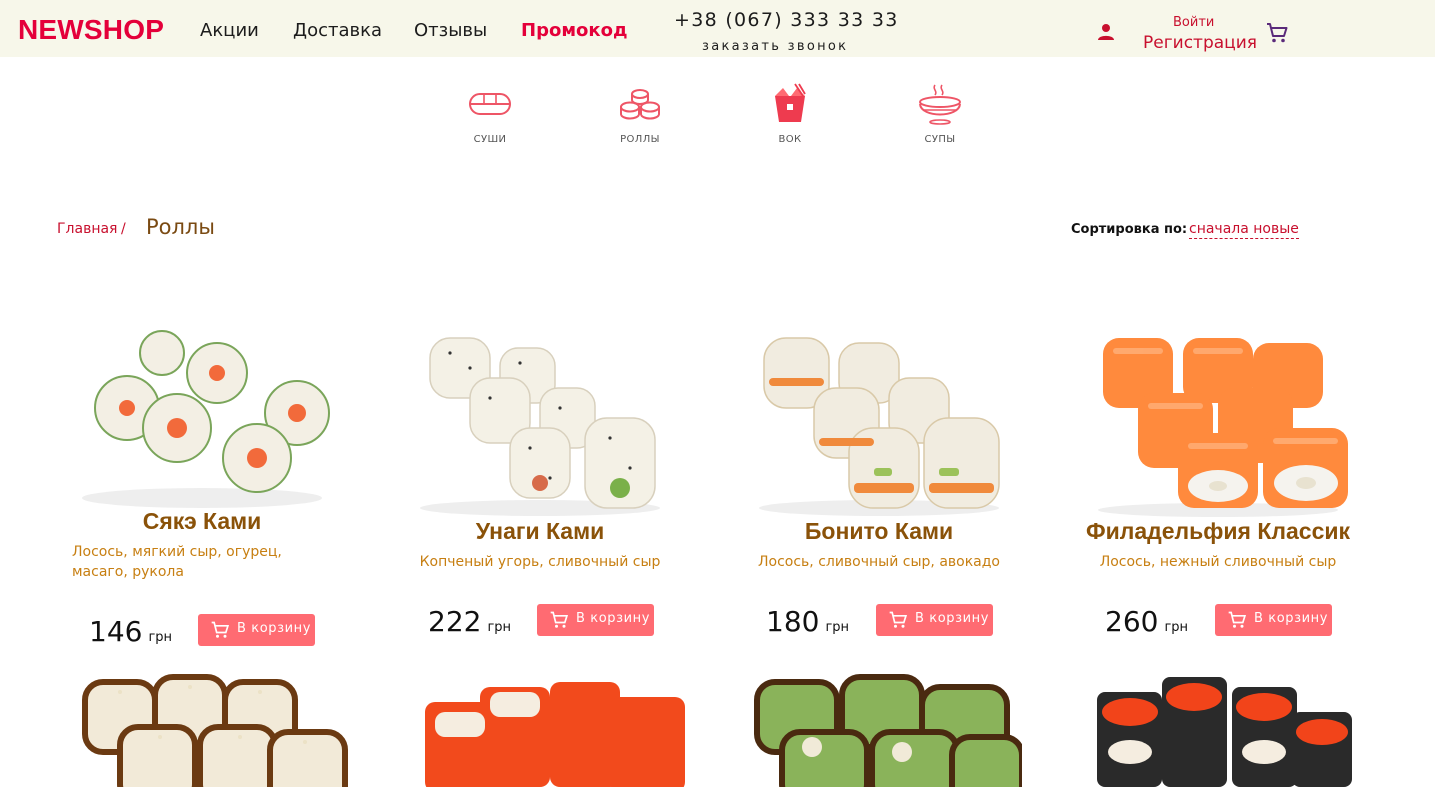 The image size is (1435, 787). Describe the element at coordinates (1244, 230) in the screenshot. I see `sort-dropdown: сначала новые` at that location.